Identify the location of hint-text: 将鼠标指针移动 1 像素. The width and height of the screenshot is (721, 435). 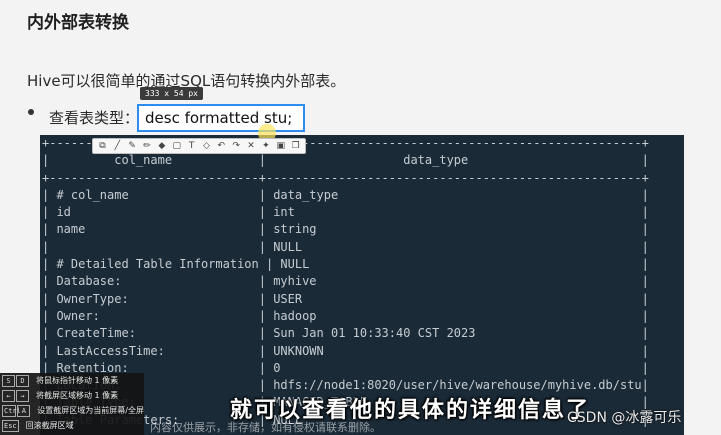
(77, 380).